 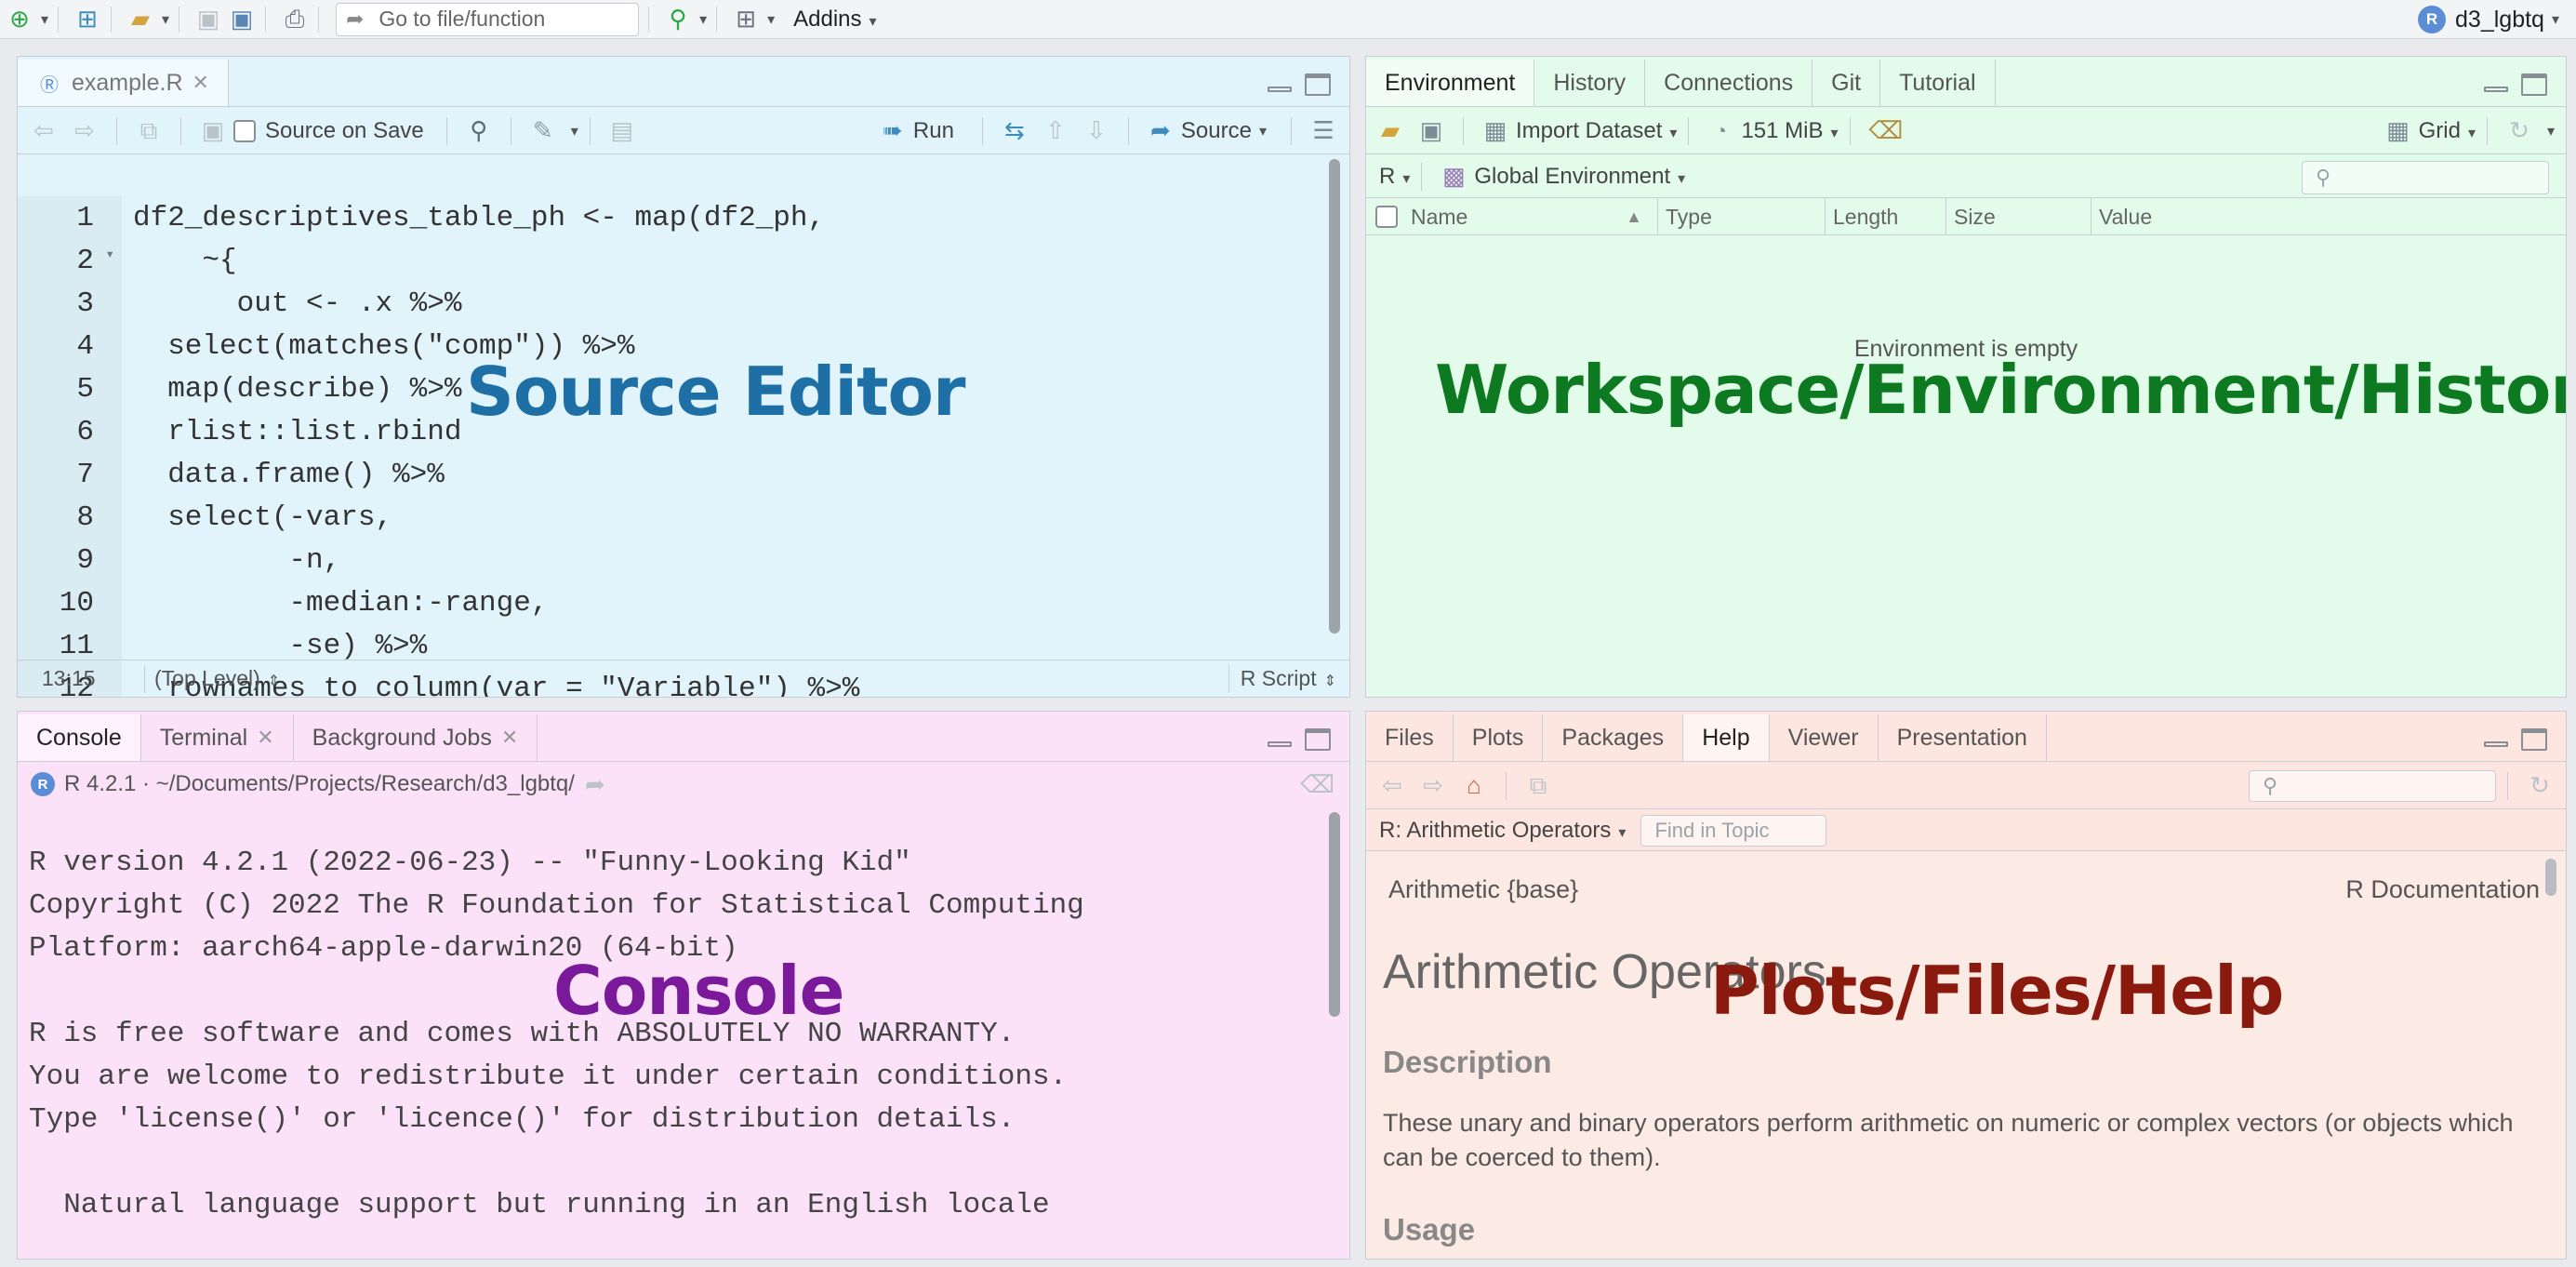 What do you see at coordinates (1824, 737) in the screenshot?
I see `tab-viewer: Viewer` at bounding box center [1824, 737].